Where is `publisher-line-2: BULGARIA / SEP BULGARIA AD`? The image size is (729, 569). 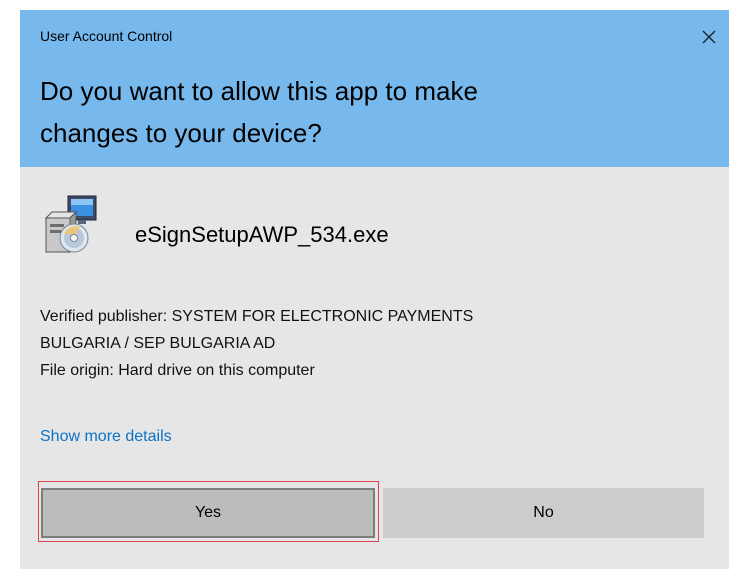
publisher-line-2: BULGARIA / SEP BULGARIA AD is located at coordinates (158, 343).